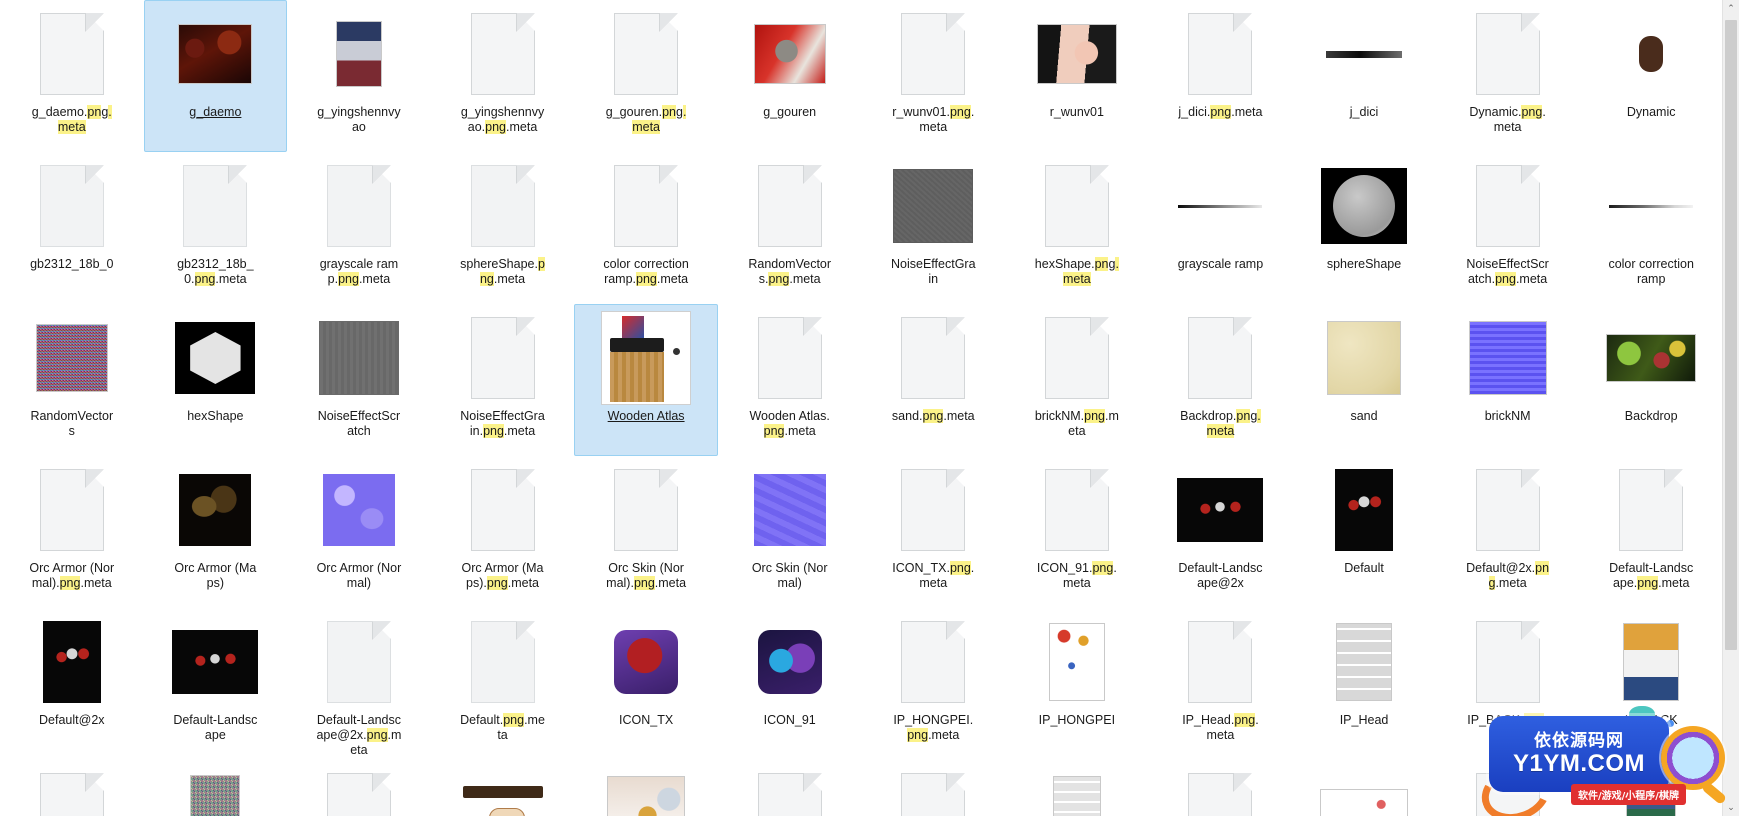 This screenshot has width=1739, height=816. I want to click on file-item: g_gouren.png.meta, so click(646, 76).